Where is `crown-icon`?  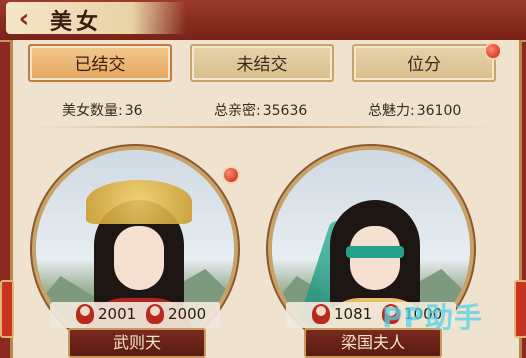 crown-icon is located at coordinates (139, 202).